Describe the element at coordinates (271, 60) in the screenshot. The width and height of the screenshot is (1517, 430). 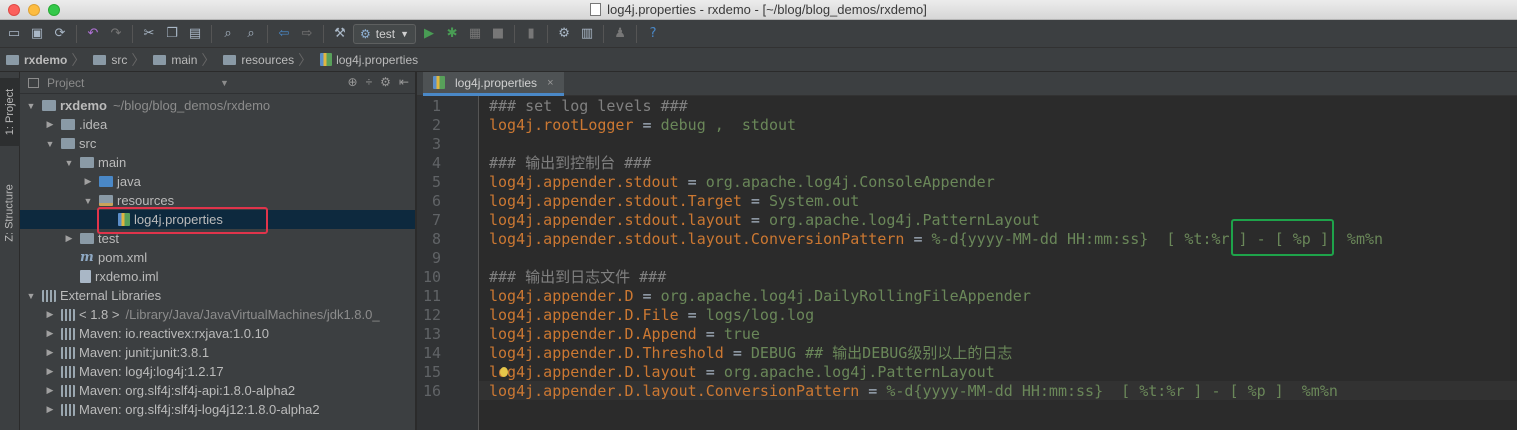
I see `breadcrumb-item: resources 〉` at that location.